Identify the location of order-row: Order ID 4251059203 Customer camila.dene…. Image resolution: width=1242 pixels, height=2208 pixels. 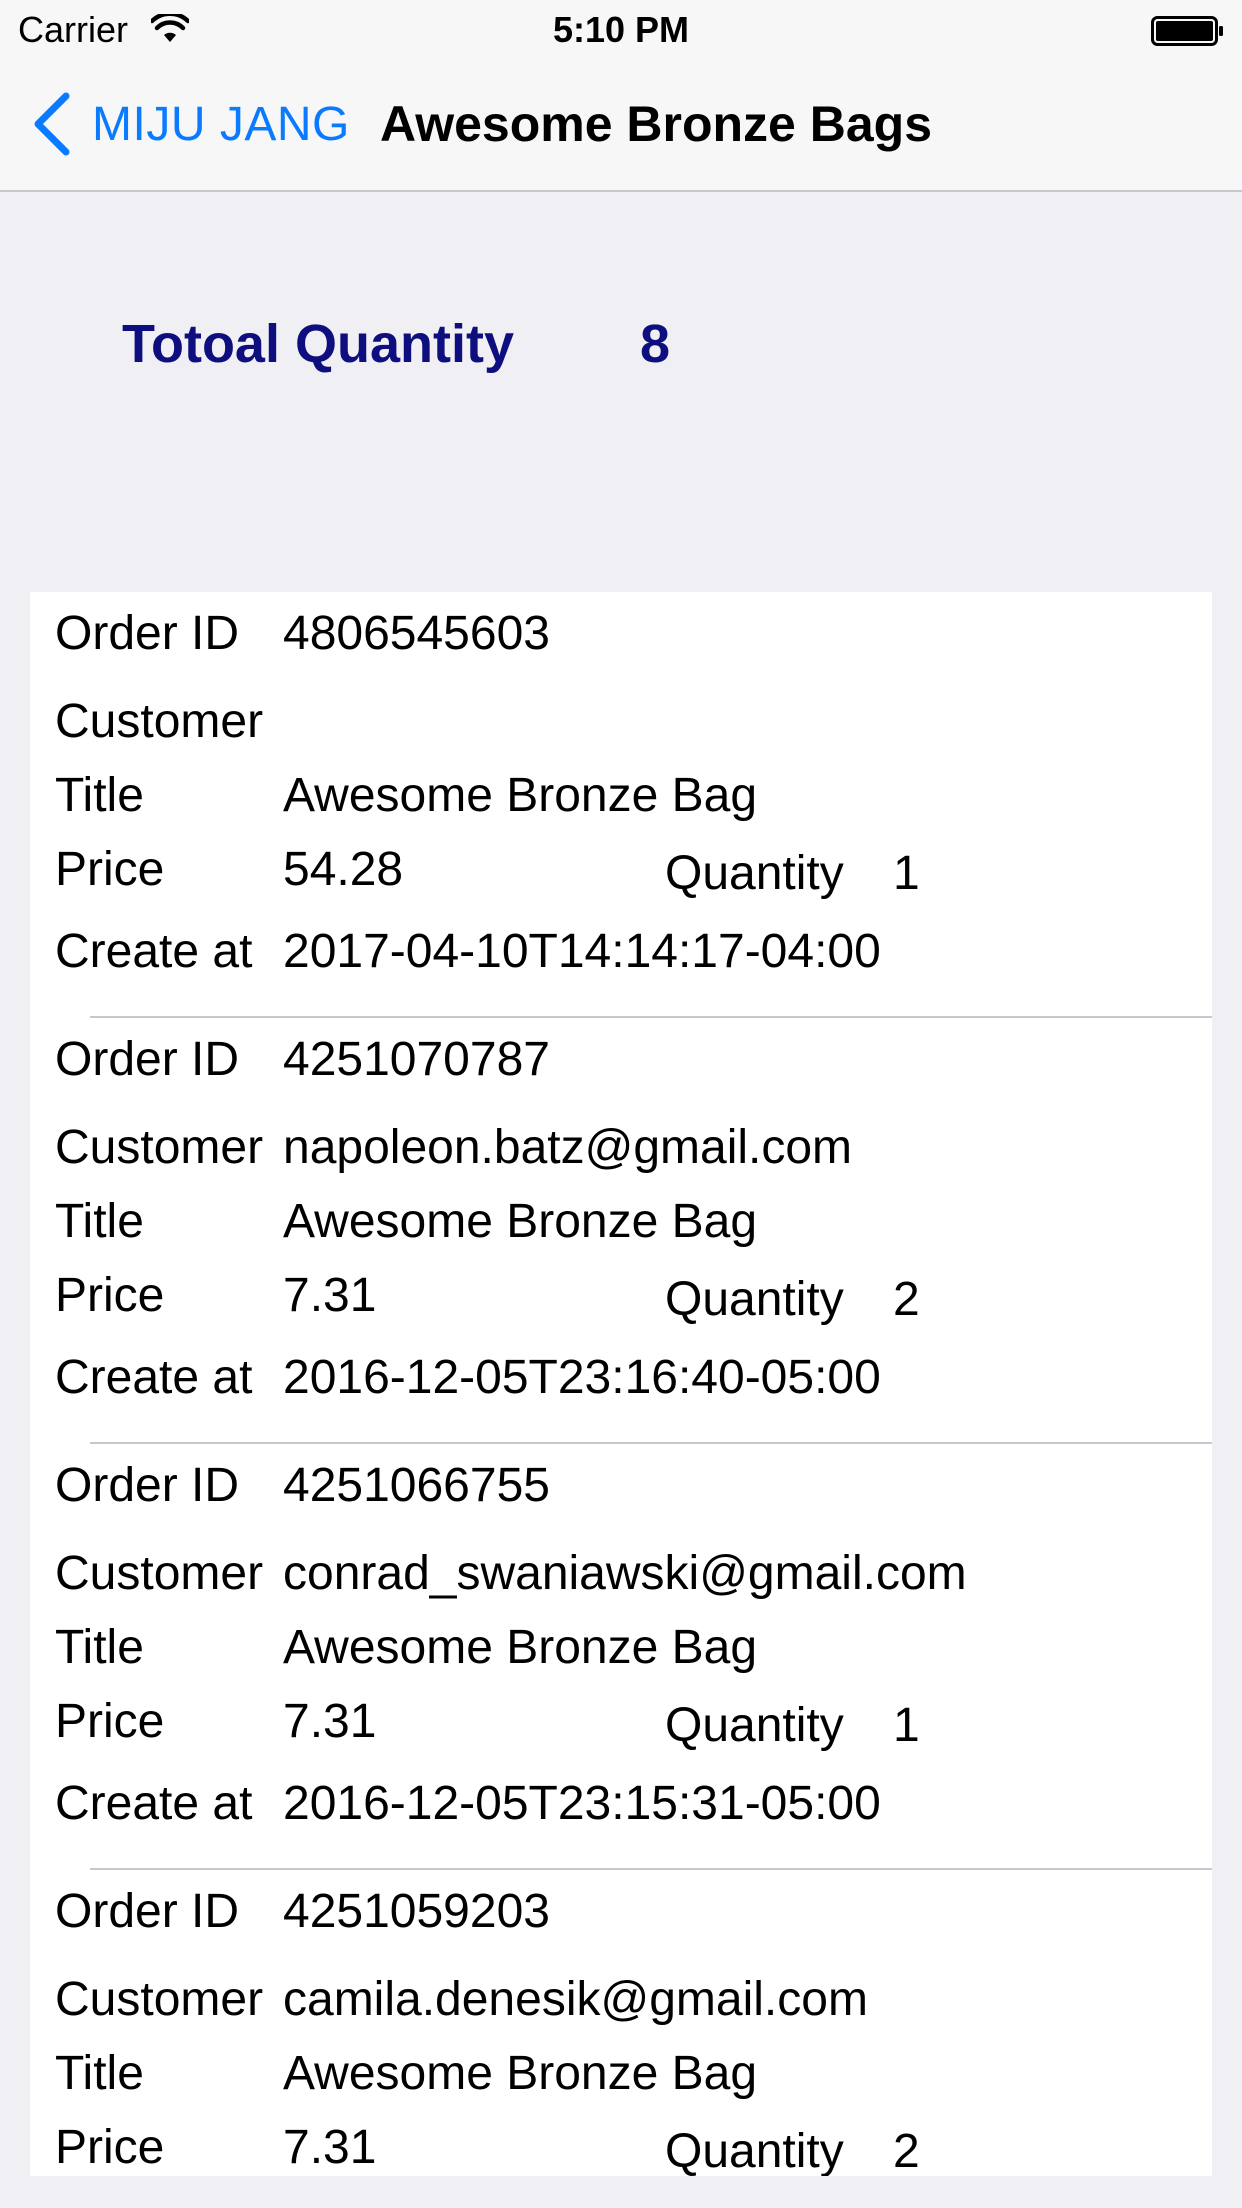
(621, 2023).